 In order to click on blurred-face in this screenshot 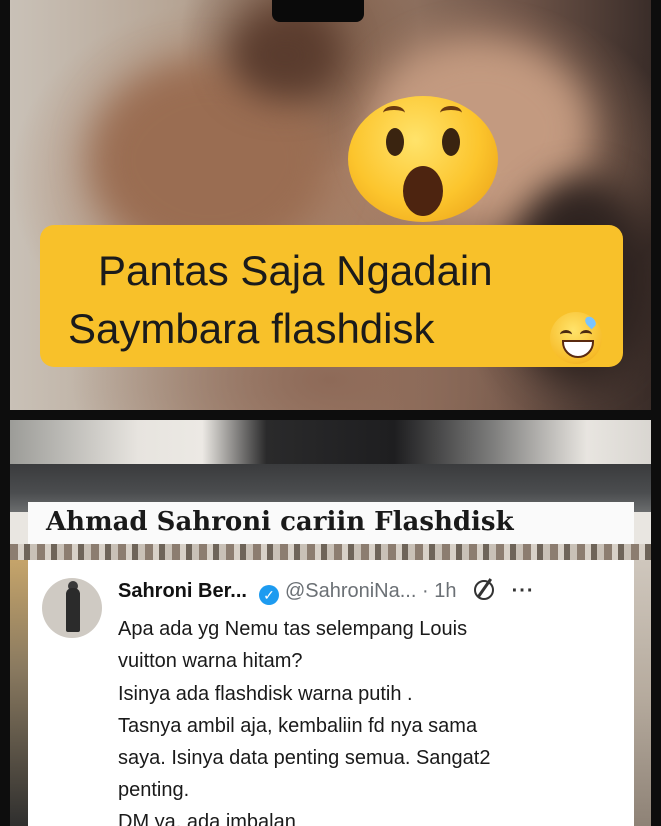, I will do `click(285, 55)`.